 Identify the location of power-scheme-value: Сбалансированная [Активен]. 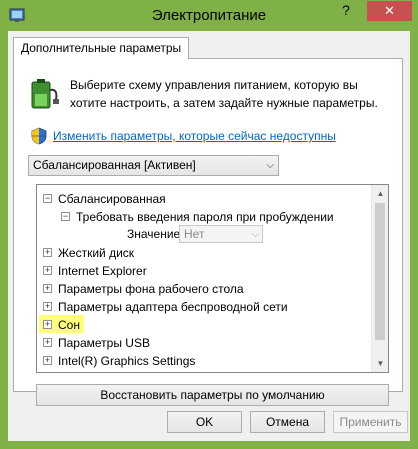
(114, 165).